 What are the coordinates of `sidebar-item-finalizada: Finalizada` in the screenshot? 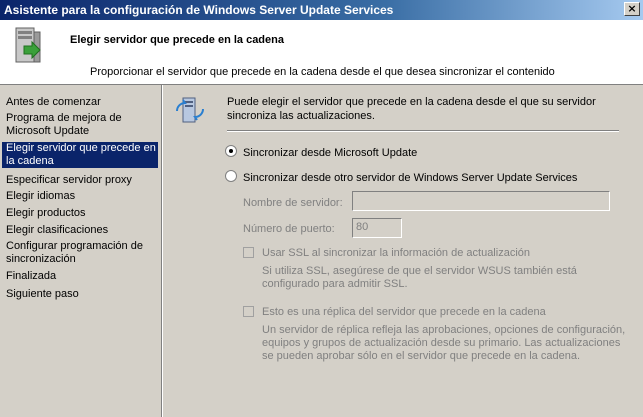 It's located at (80, 276).